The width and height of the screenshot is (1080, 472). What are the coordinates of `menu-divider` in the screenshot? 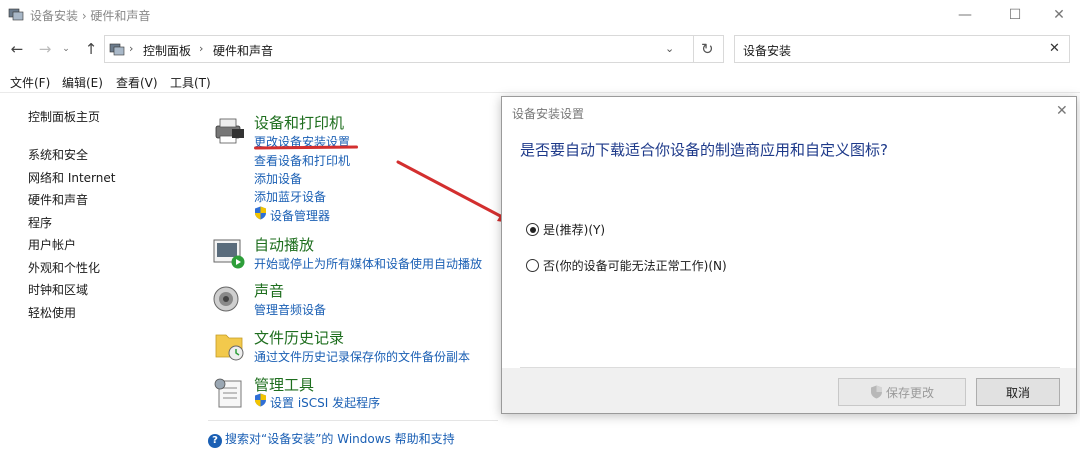 It's located at (540, 92).